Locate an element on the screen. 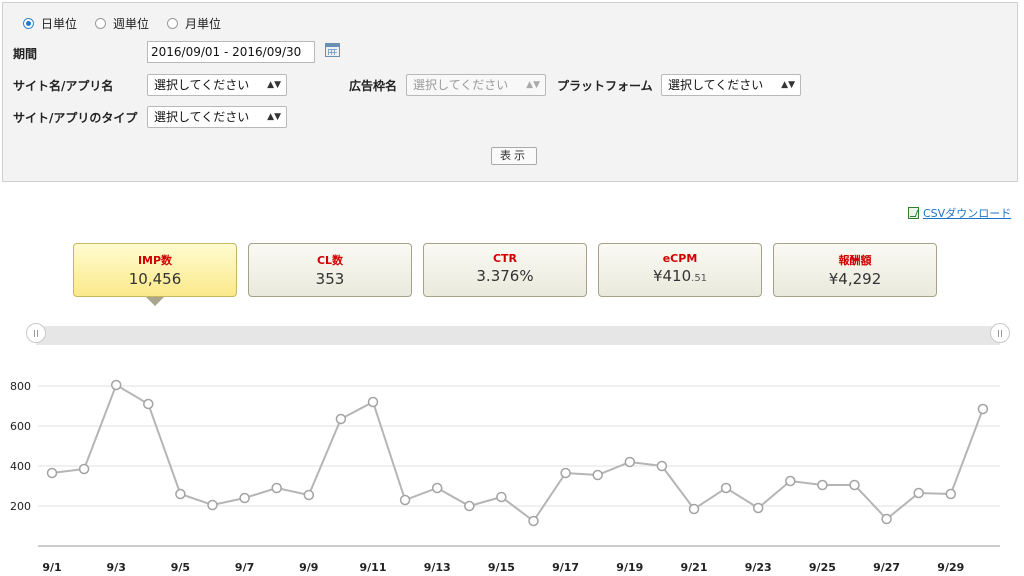 The image size is (1024, 576). metric-label: 報酬額 is located at coordinates (855, 260).